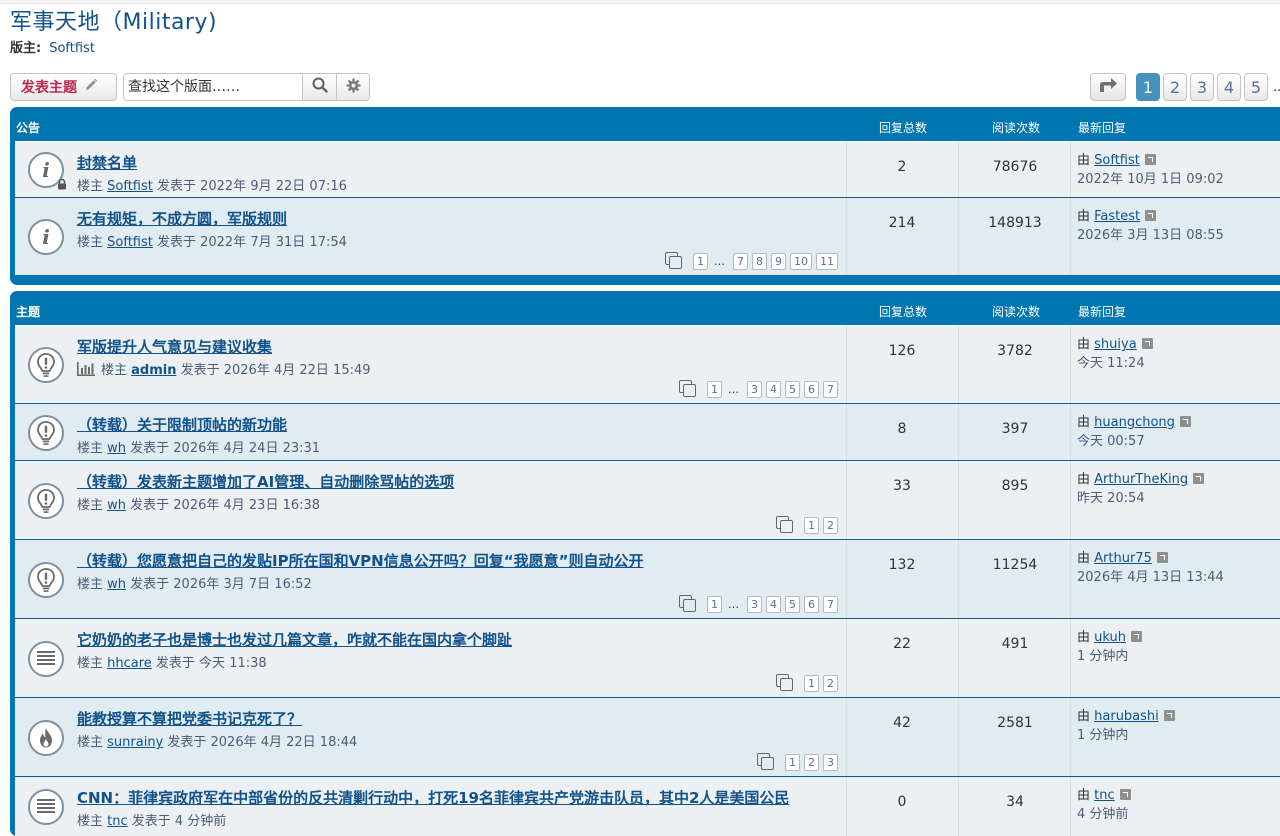 The width and height of the screenshot is (1280, 836). Describe the element at coordinates (1175, 87) in the screenshot. I see `page-button: 2` at that location.